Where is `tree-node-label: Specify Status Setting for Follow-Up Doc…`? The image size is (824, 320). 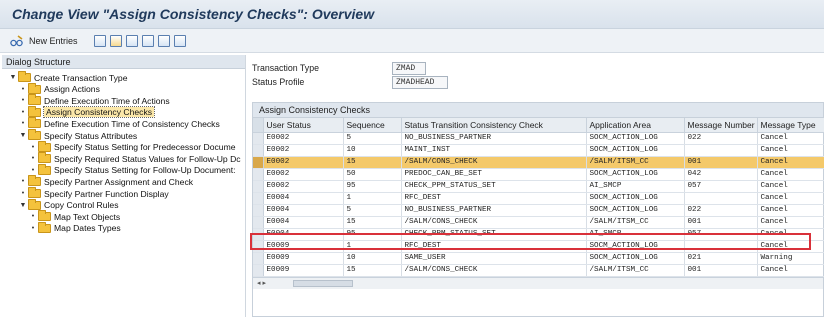
tree-node-label: Specify Status Setting for Follow-Up Doc… is located at coordinates (145, 170).